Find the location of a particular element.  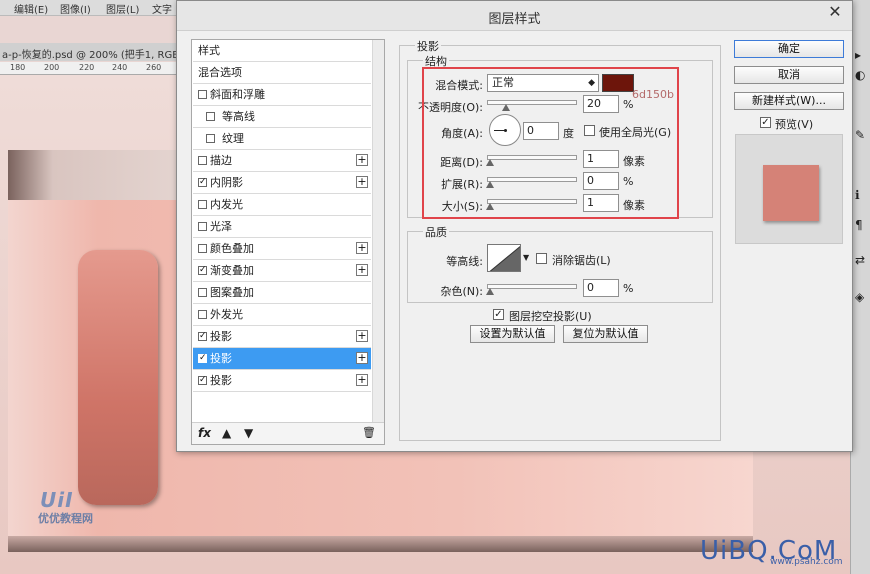

document-tab: a-p-恢复的.psd @ 200% (把手1, RGB/ is located at coordinates (90, 52).